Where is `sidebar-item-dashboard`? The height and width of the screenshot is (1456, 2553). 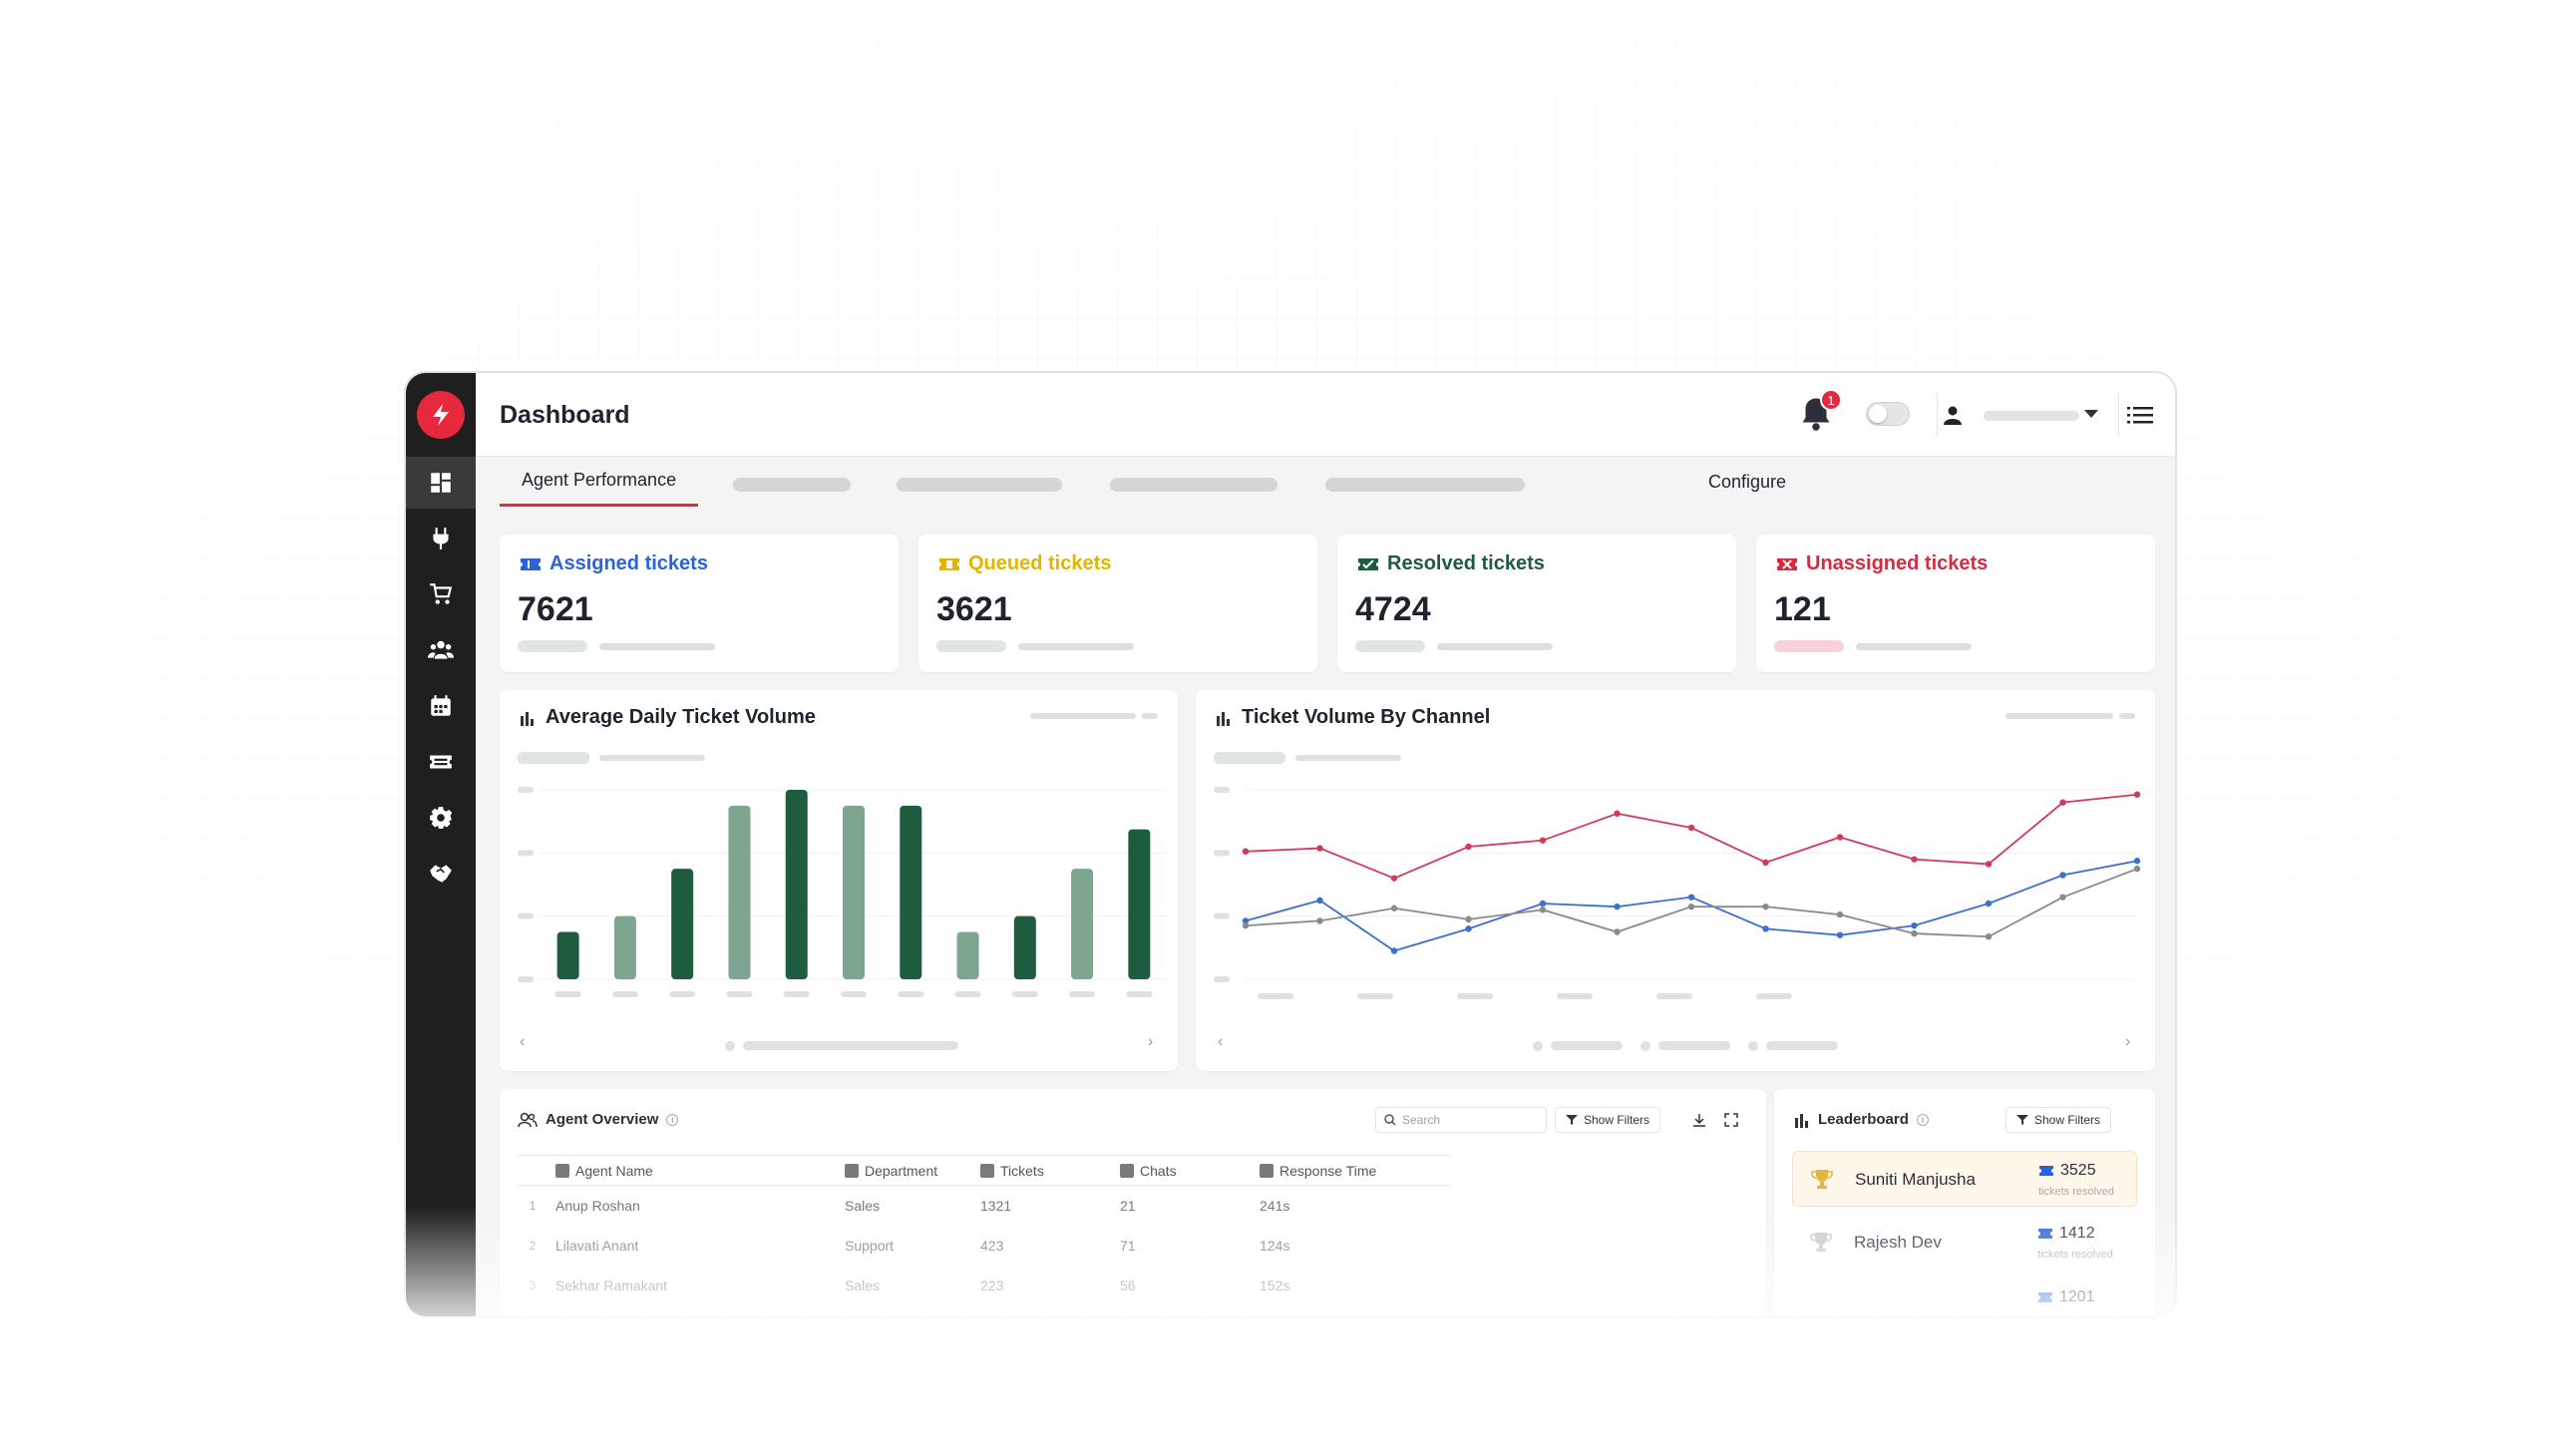 sidebar-item-dashboard is located at coordinates (441, 483).